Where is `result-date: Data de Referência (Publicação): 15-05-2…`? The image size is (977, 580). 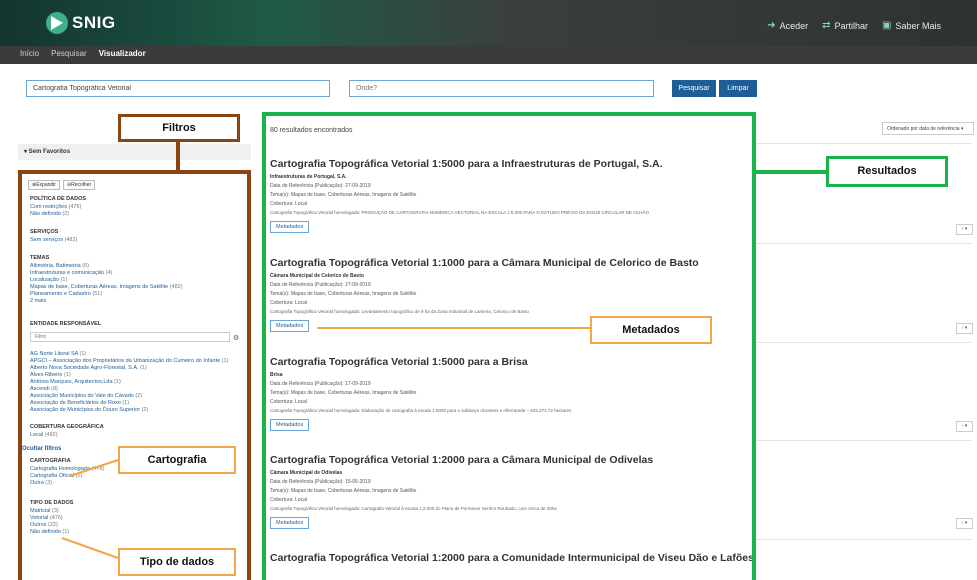
result-date: Data de Referência (Publicação): 15-05-2… is located at coordinates (320, 482).